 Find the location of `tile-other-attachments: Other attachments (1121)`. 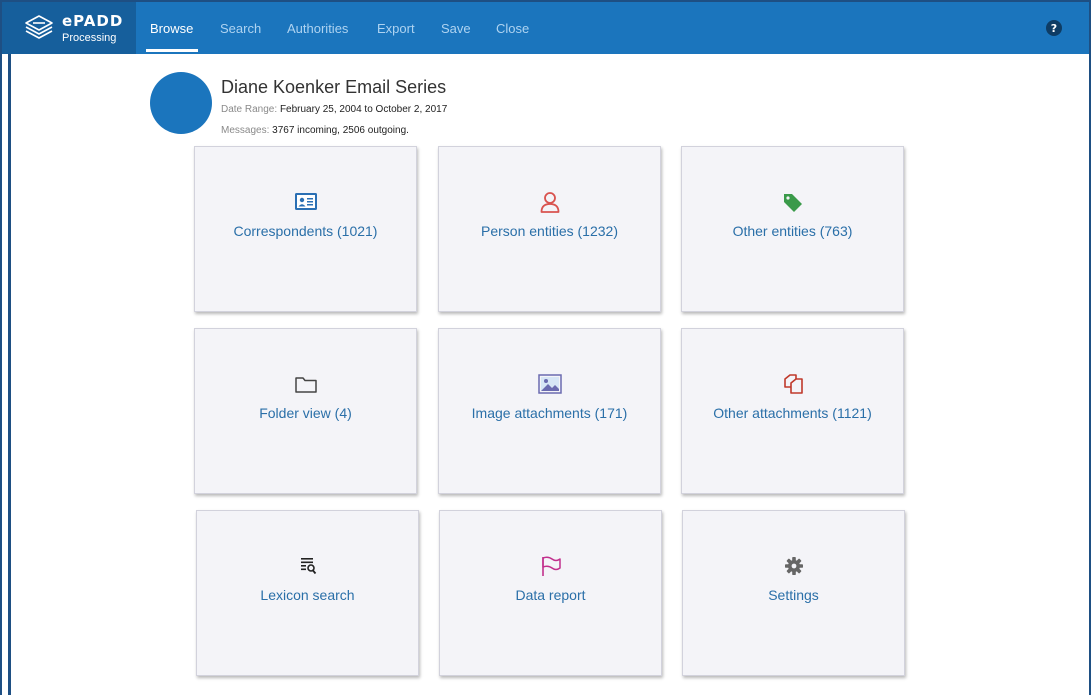

tile-other-attachments: Other attachments (1121) is located at coordinates (792, 411).